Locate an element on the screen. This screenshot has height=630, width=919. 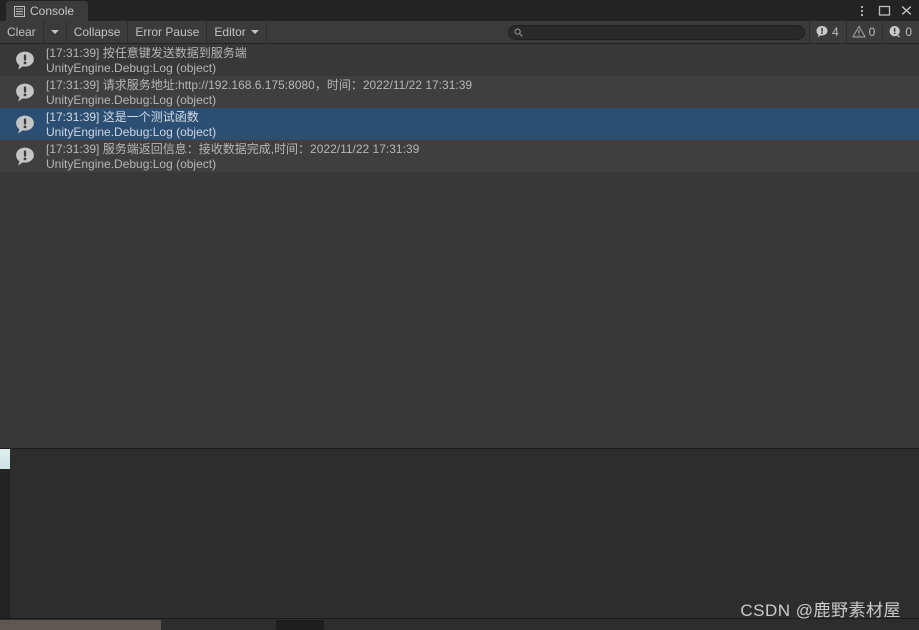
message-counters: 4 0 0 is located at coordinates (863, 32).